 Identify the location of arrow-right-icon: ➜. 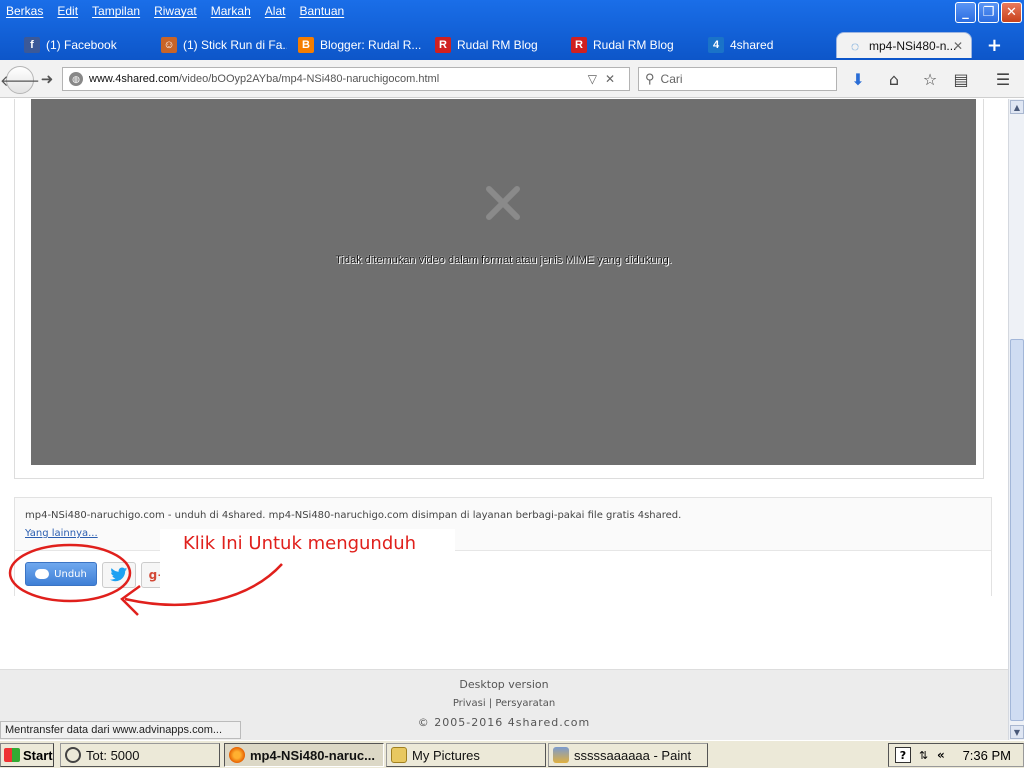
(47, 79).